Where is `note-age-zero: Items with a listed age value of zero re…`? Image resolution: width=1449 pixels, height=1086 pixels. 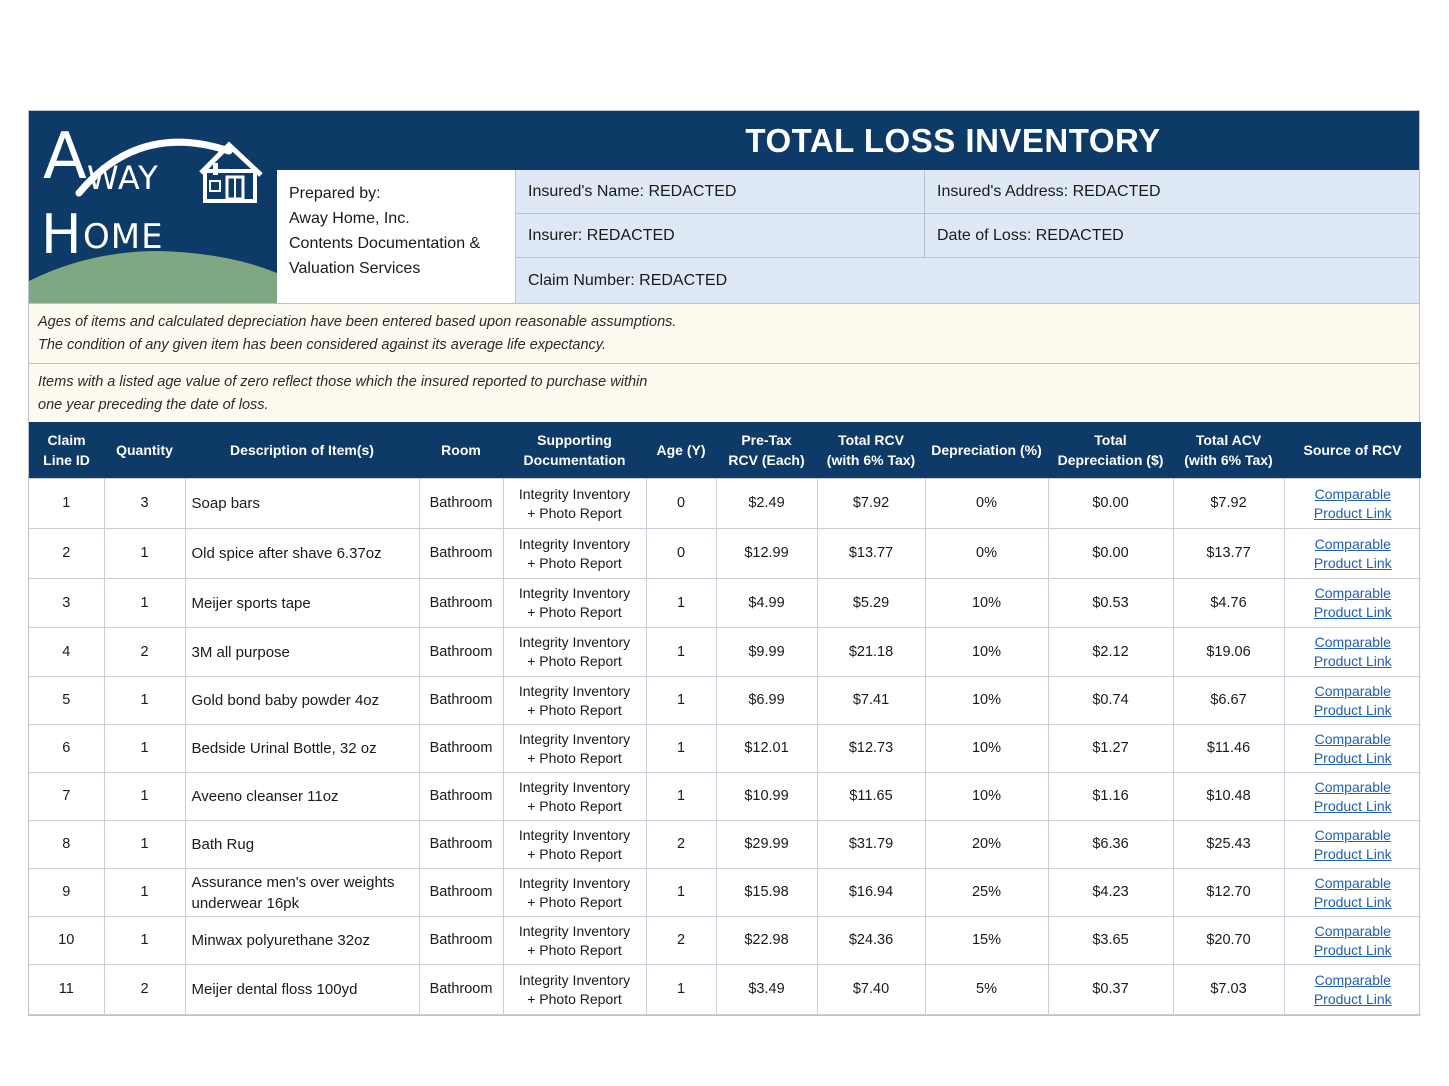 note-age-zero: Items with a listed age value of zero re… is located at coordinates (724, 392).